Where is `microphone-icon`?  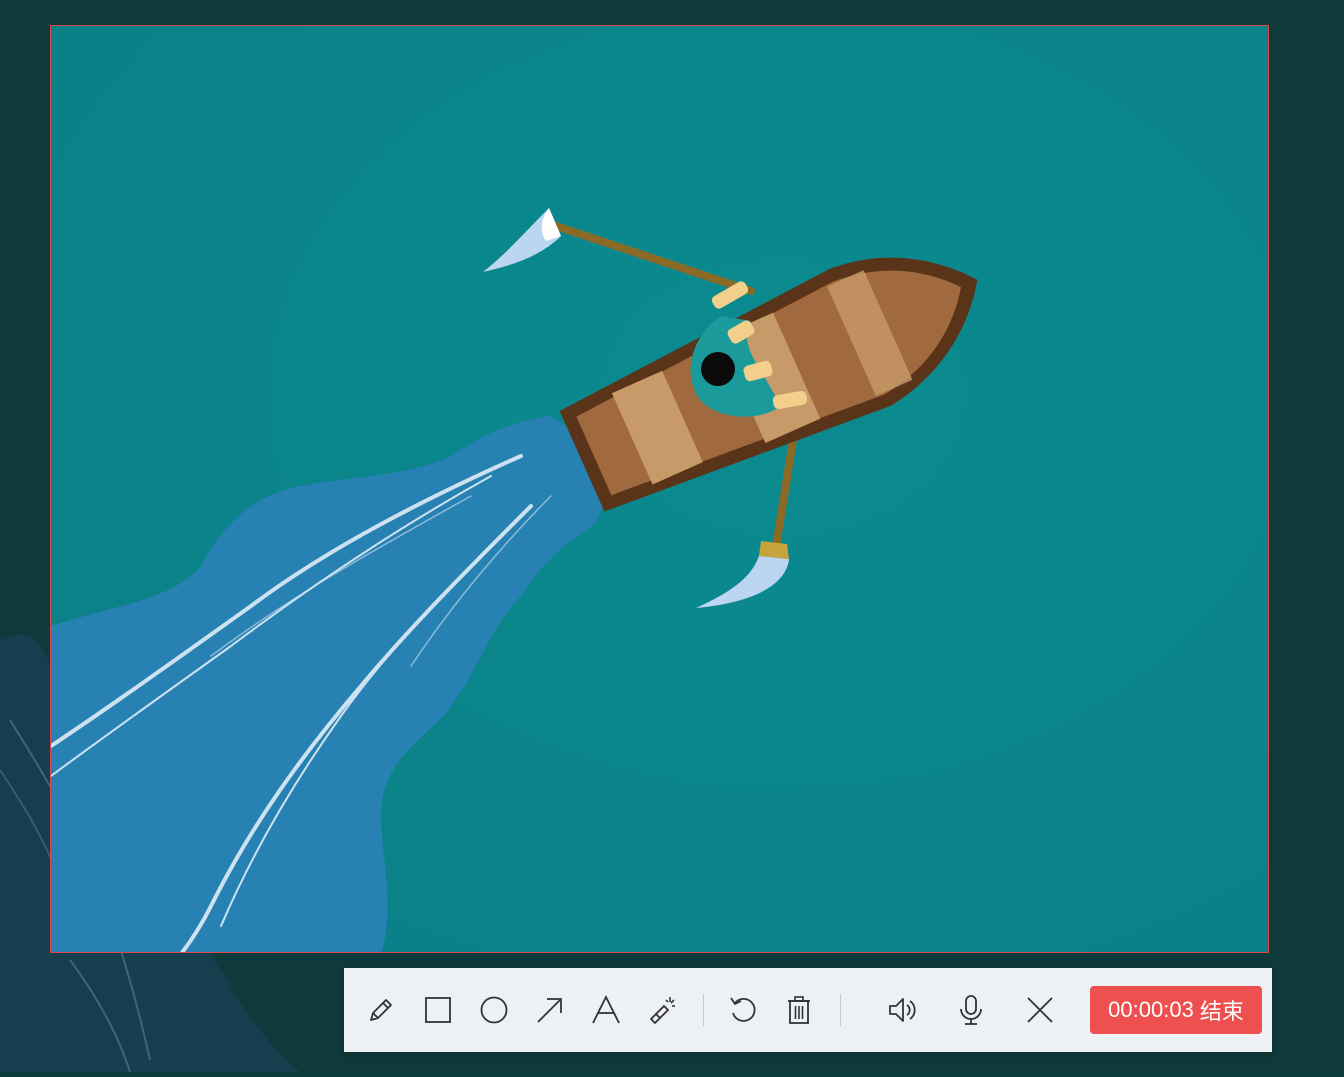 microphone-icon is located at coordinates (971, 1010).